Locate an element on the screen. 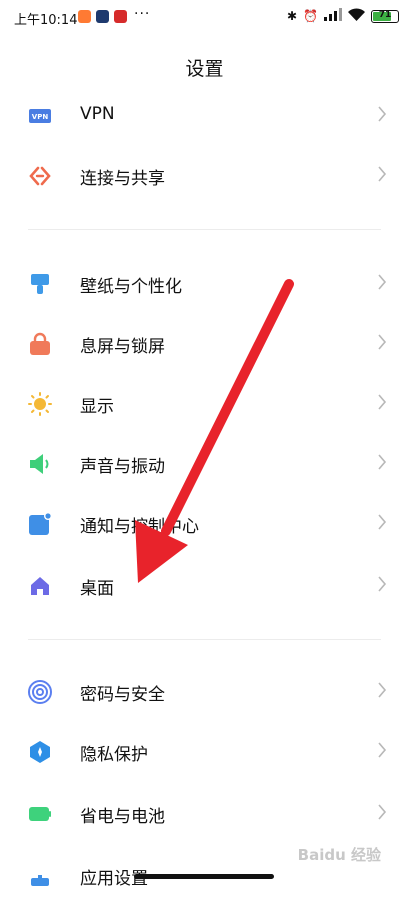  baidu-watermark-logo: Baidu 经验 is located at coordinates (339, 855).